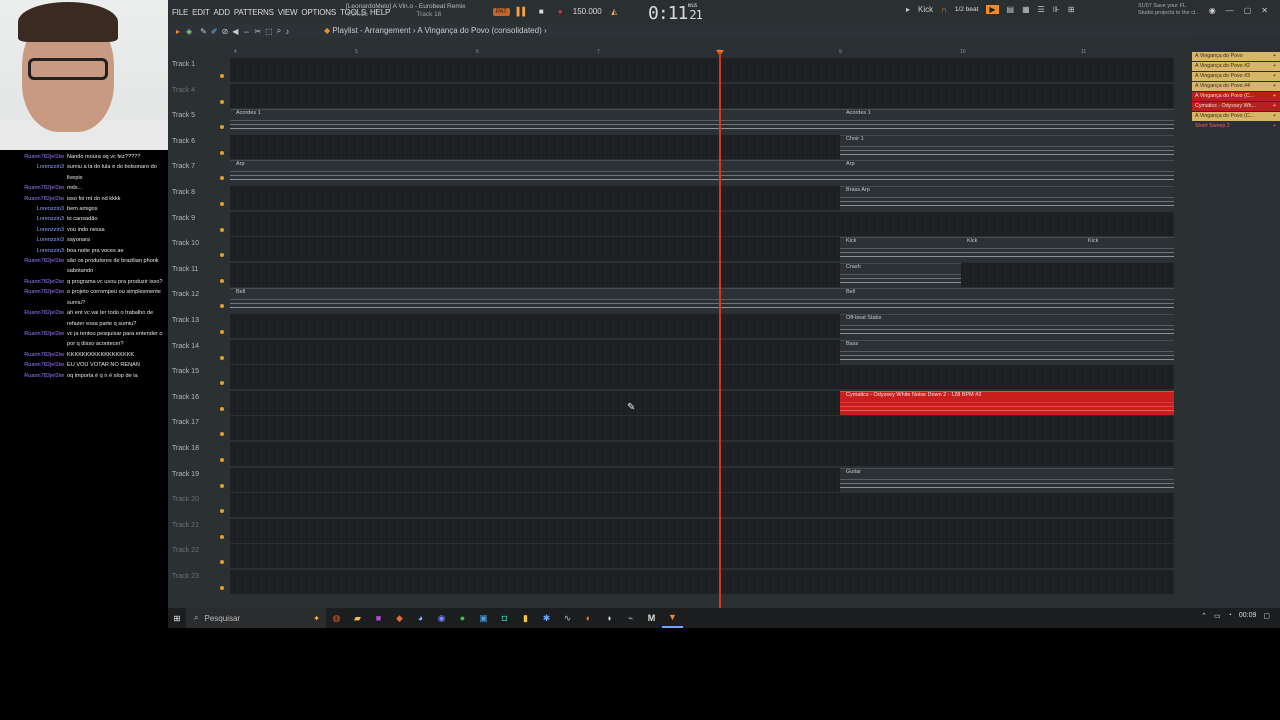 The width and height of the screenshot is (1280, 720). What do you see at coordinates (1236, 76) in the screenshot?
I see `picker-item: A Vingança do Povo #3 +` at bounding box center [1236, 76].